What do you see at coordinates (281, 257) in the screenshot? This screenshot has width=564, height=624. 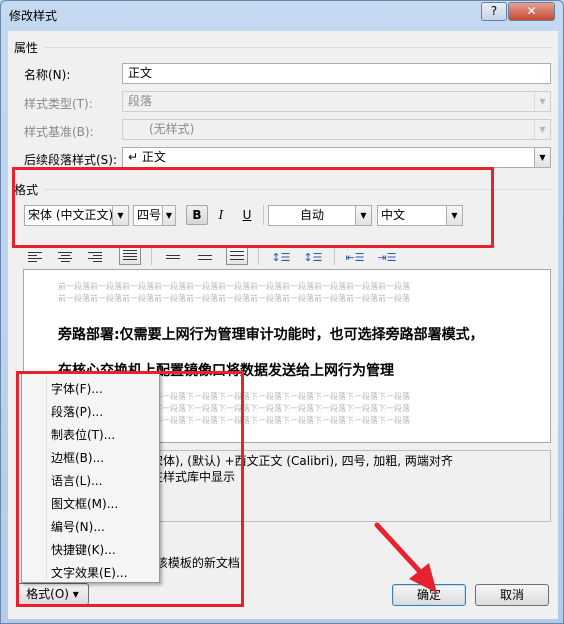 I see `increase-spacing-icon: ↕☰` at bounding box center [281, 257].